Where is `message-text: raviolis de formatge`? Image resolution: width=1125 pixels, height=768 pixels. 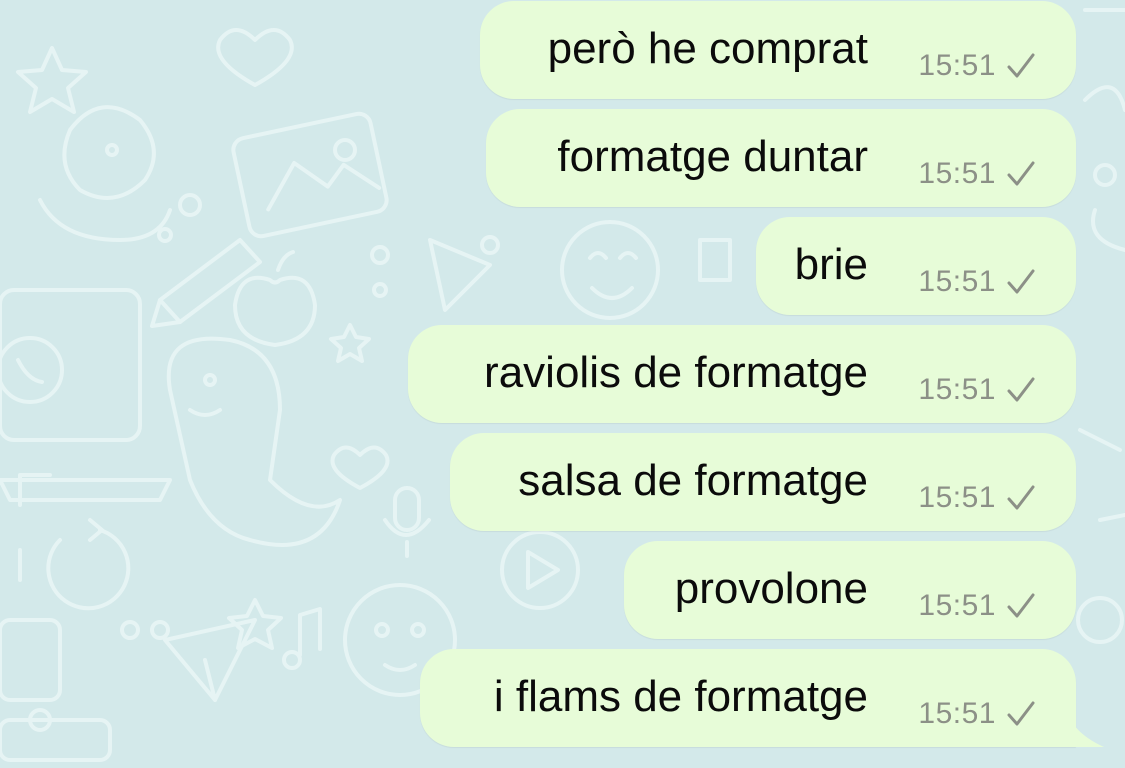 message-text: raviolis de formatge is located at coordinates (676, 372).